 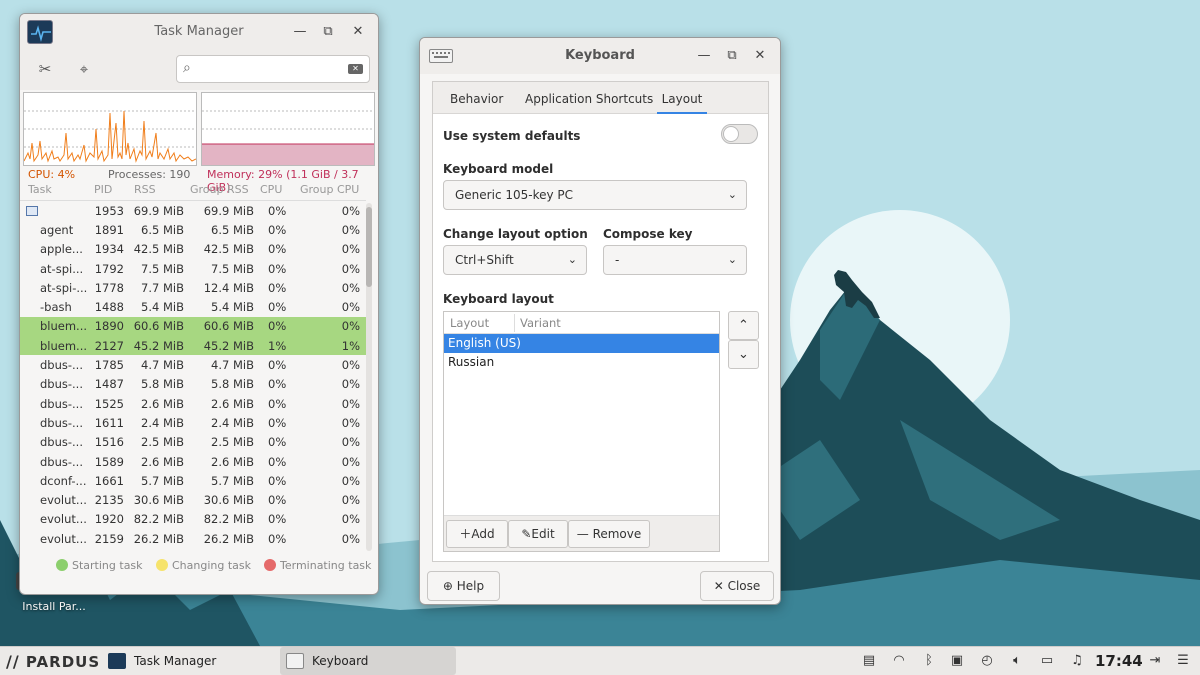 What do you see at coordinates (110, 129) in the screenshot?
I see `cpu-graph` at bounding box center [110, 129].